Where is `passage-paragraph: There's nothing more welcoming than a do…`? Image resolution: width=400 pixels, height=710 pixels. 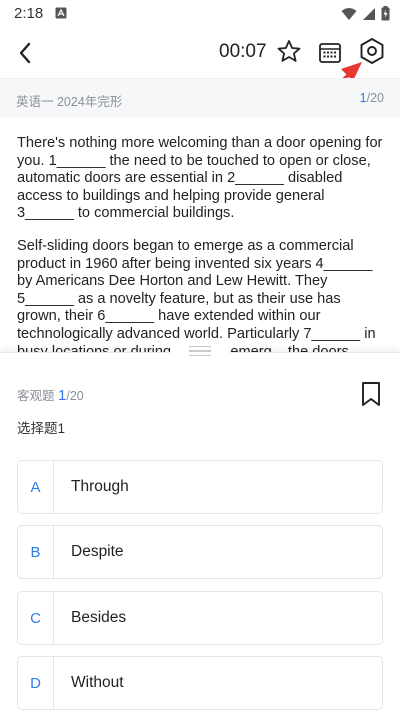 passage-paragraph: There's nothing more welcoming than a do… is located at coordinates (200, 178).